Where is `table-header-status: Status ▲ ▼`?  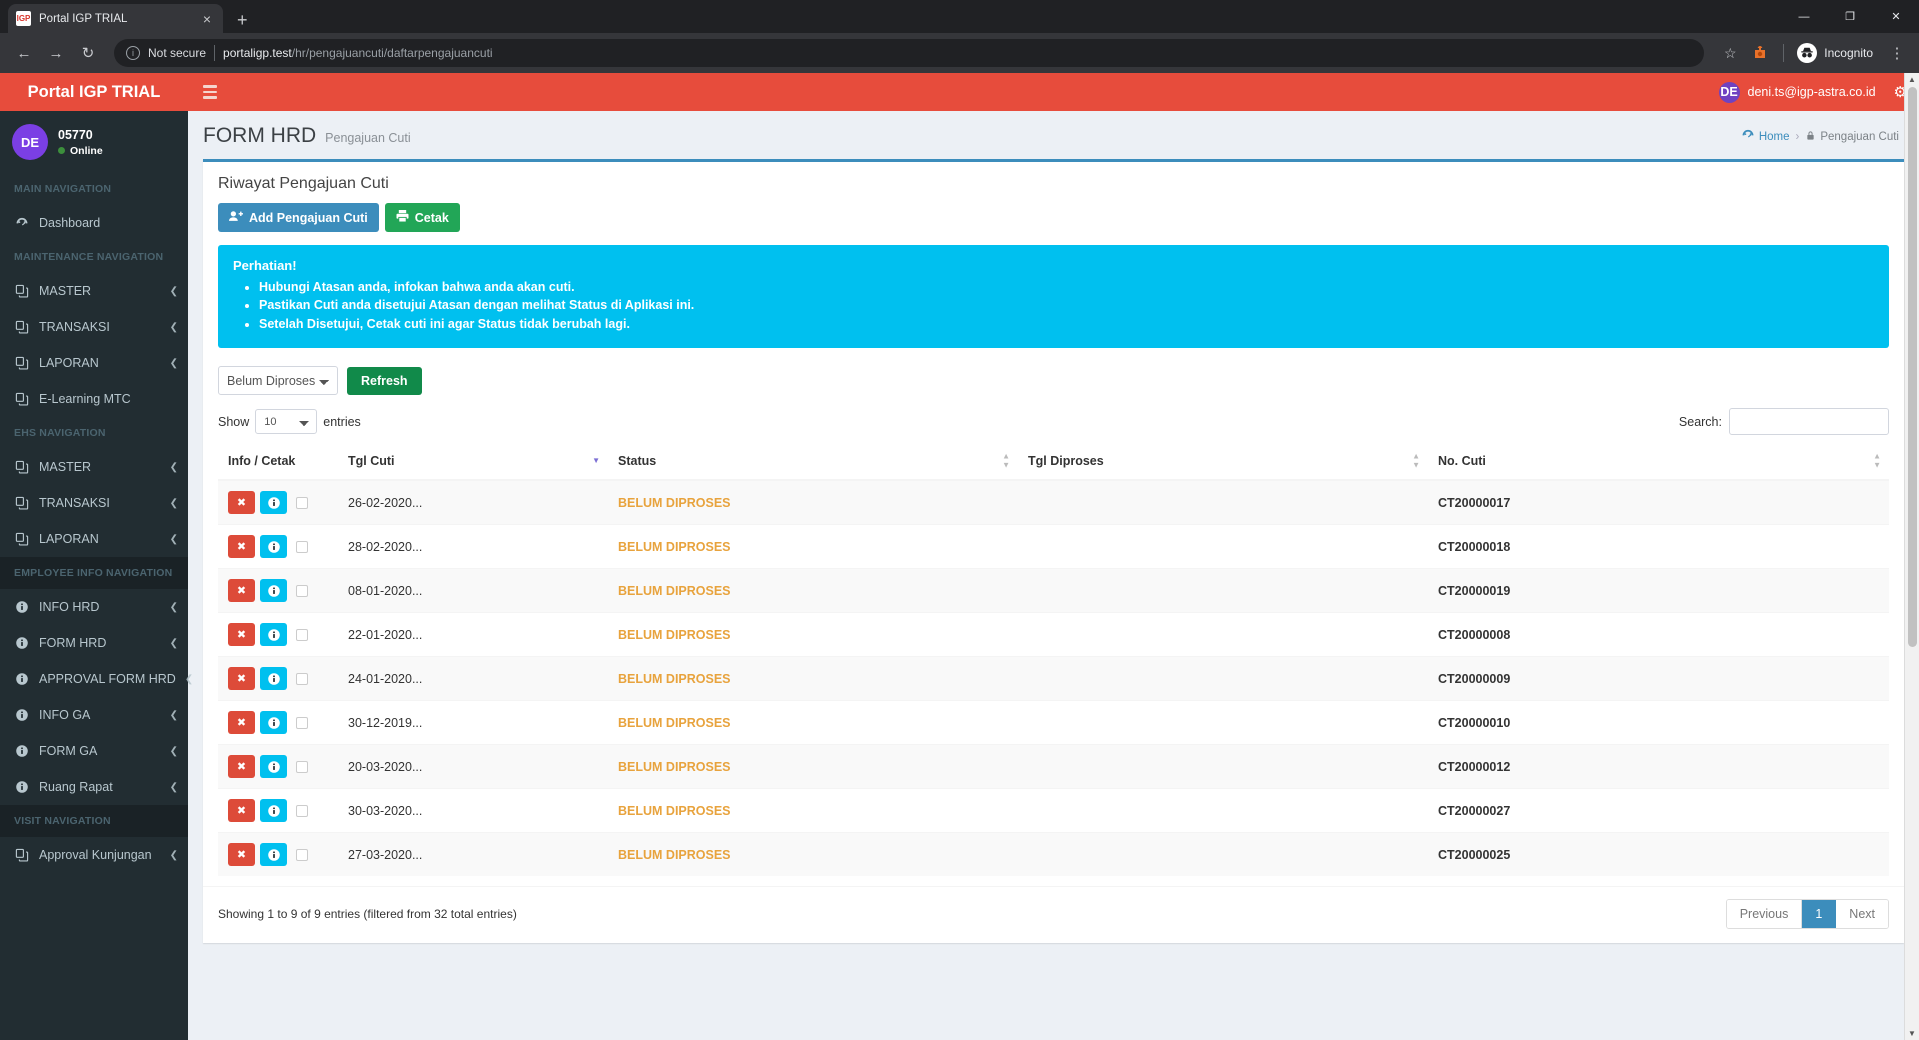 table-header-status: Status ▲ ▼ is located at coordinates (813, 462).